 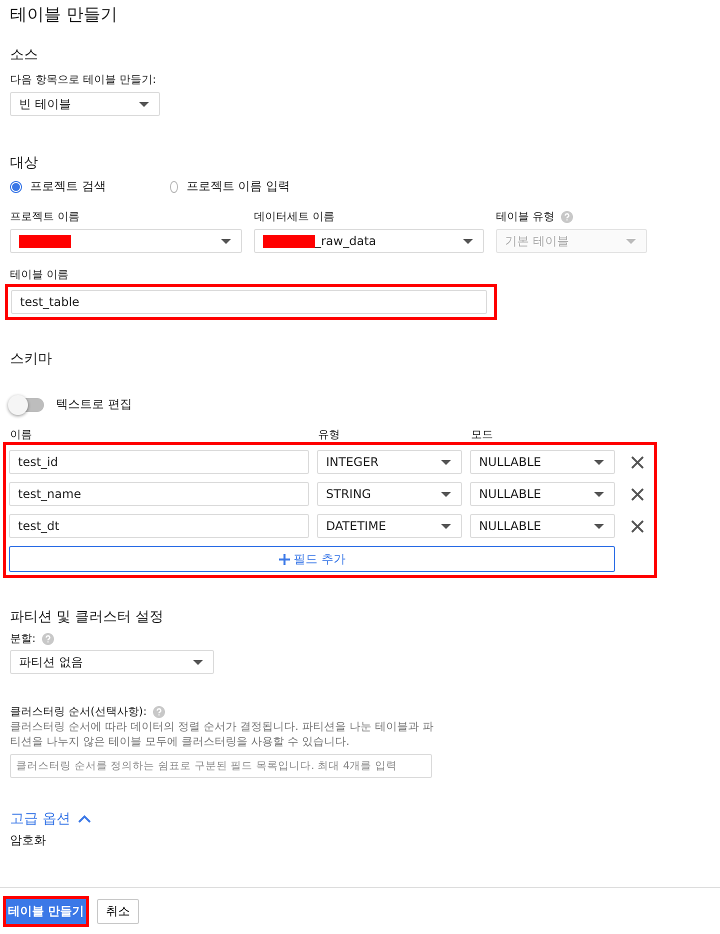 What do you see at coordinates (40, 274) in the screenshot?
I see `field-label: 테이블 이름` at bounding box center [40, 274].